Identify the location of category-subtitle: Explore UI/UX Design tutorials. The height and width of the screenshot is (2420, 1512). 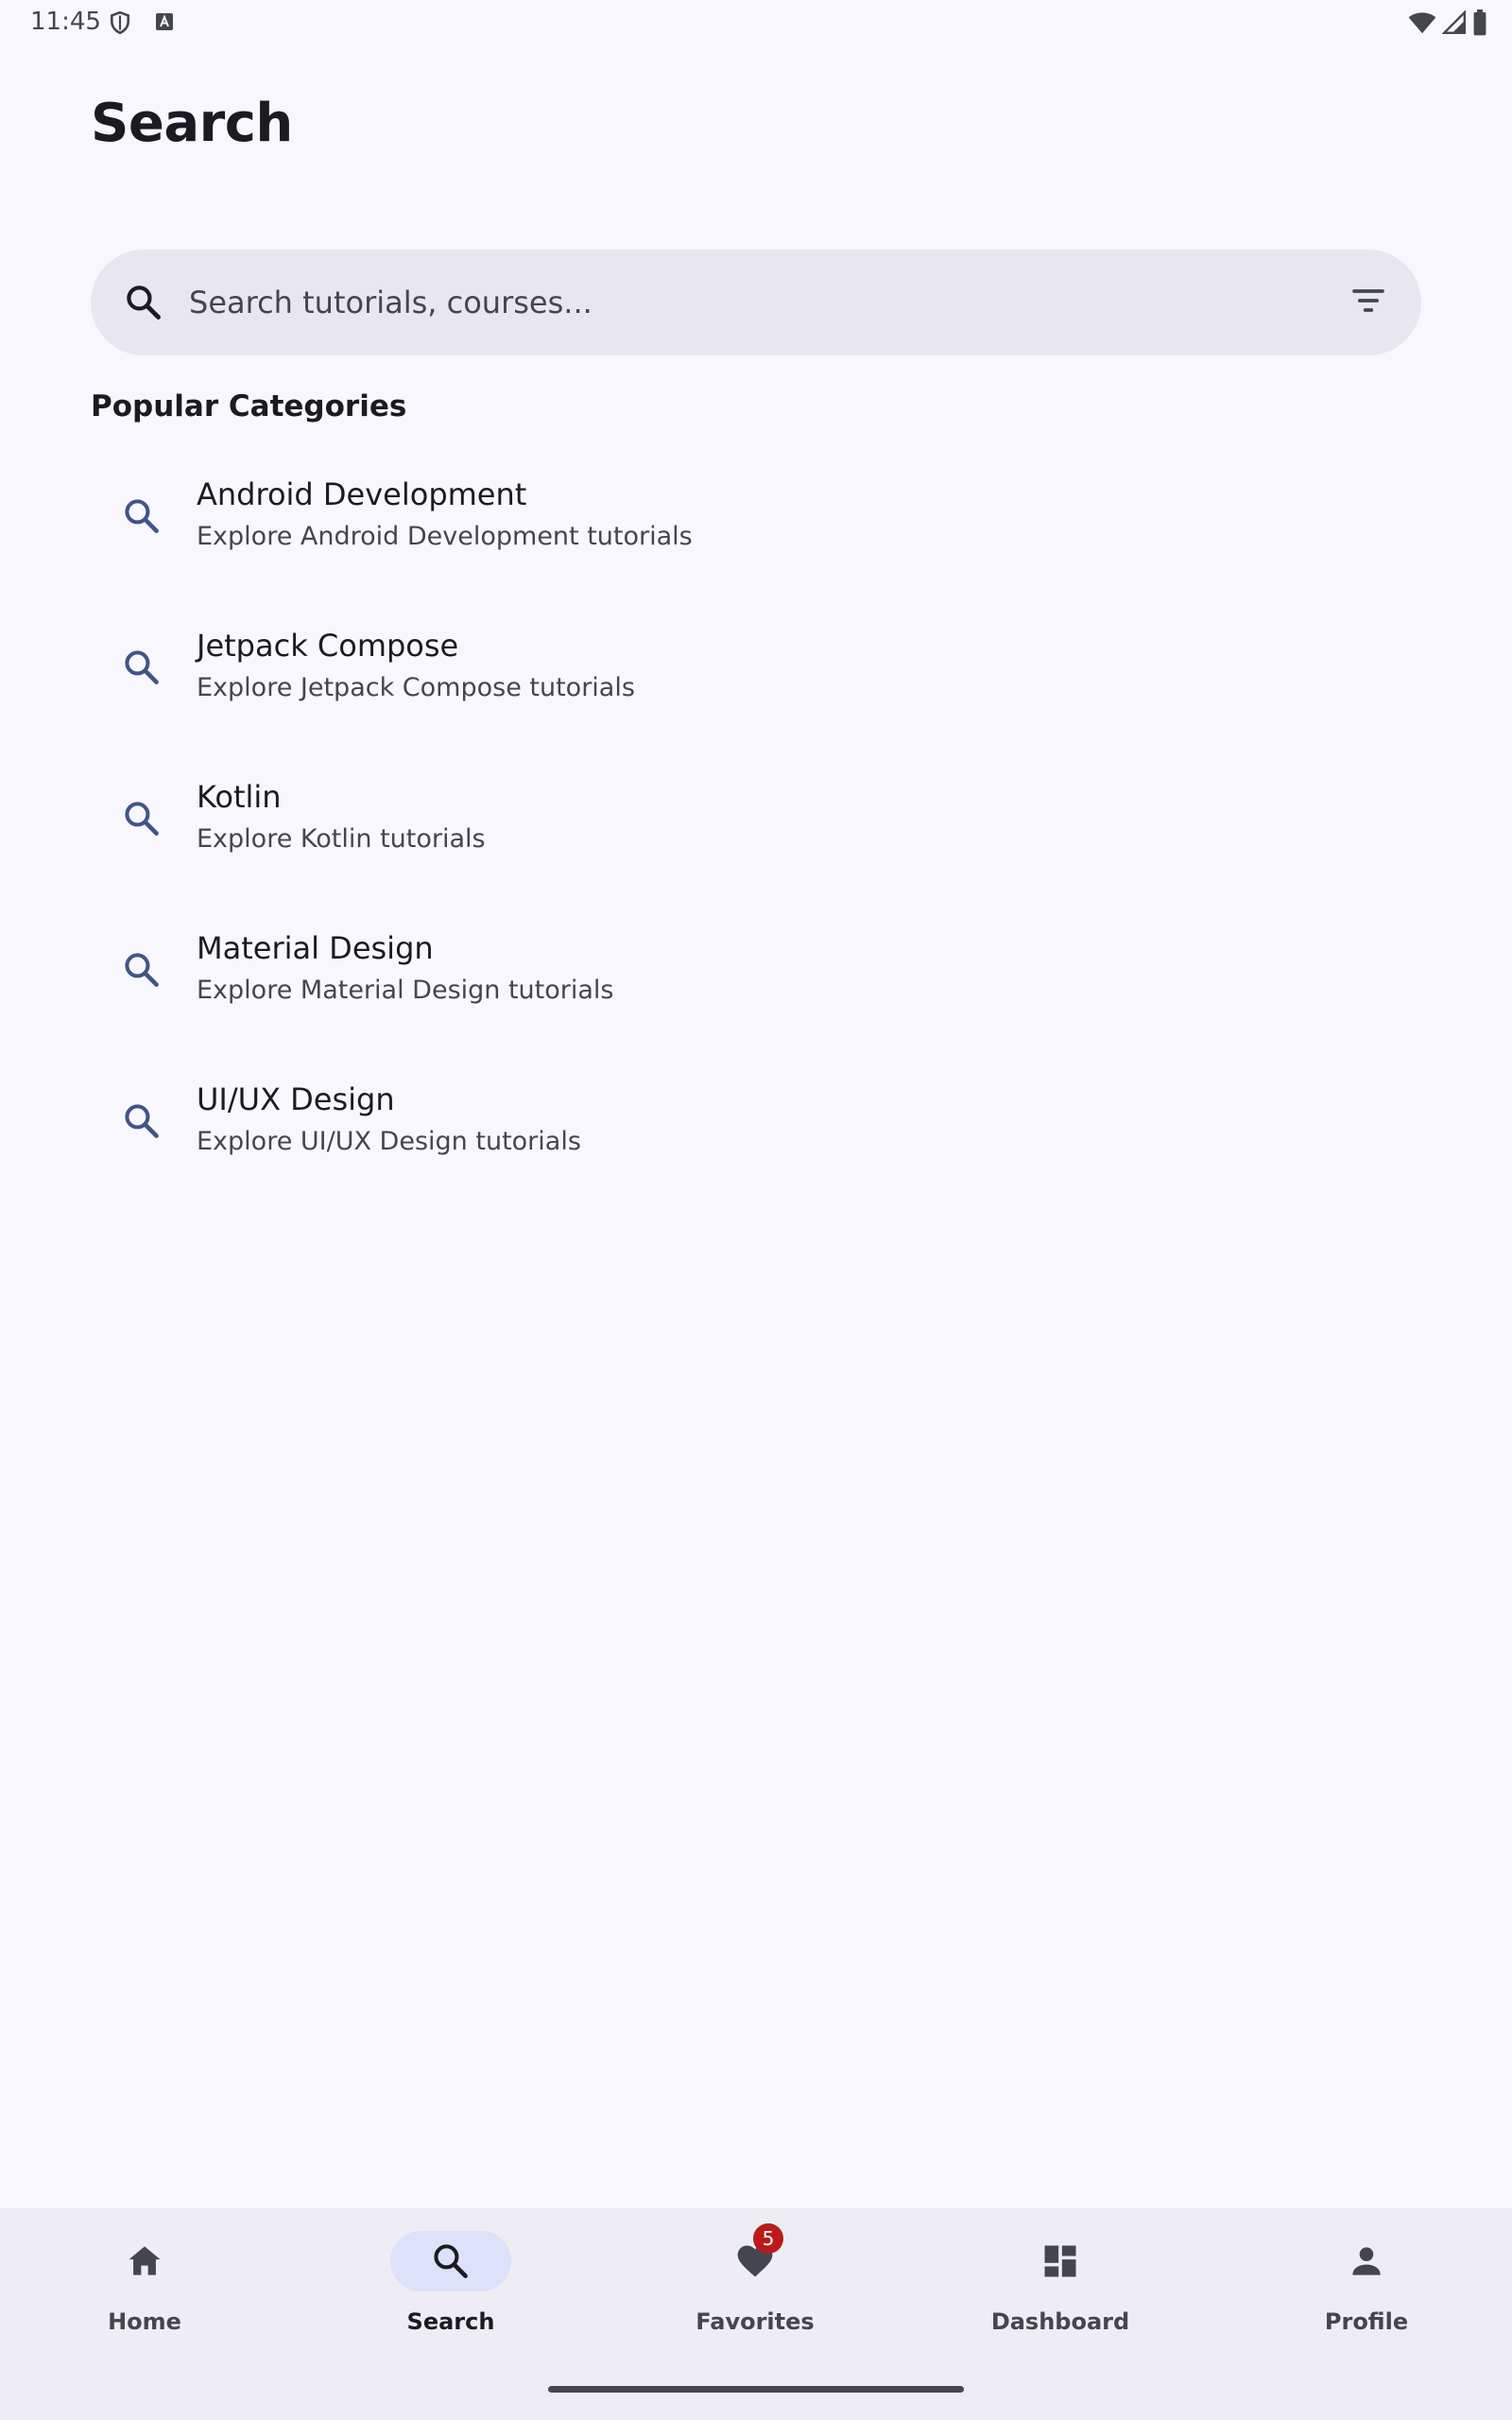
(389, 1141).